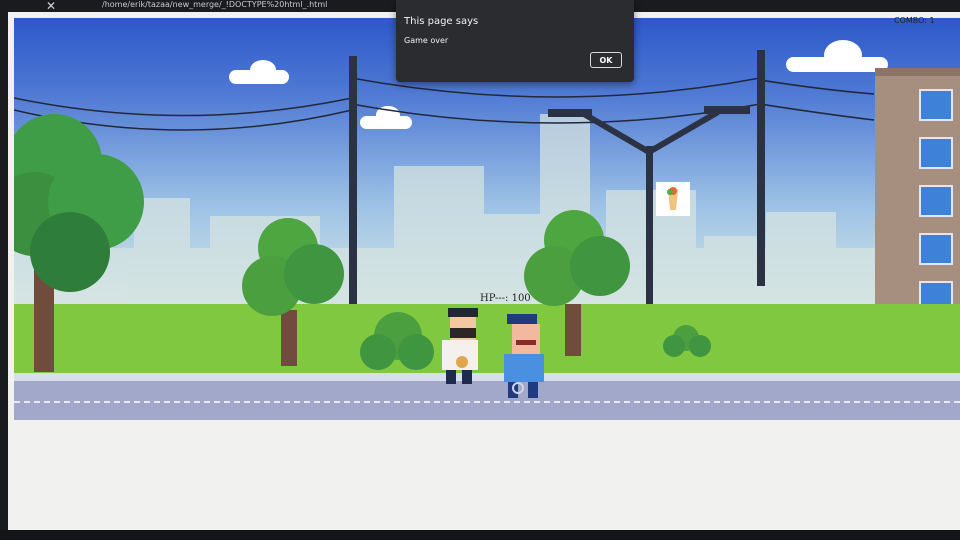  I want to click on close-icon: ✕, so click(51, 6).